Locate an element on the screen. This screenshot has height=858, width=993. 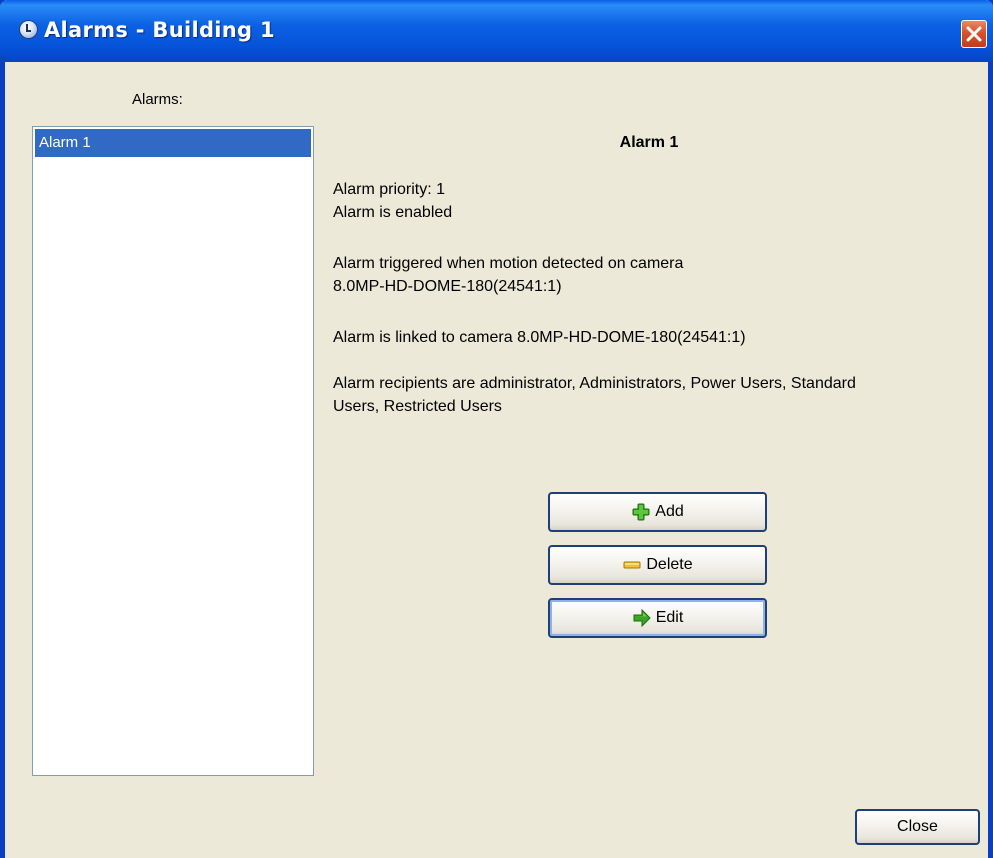
title-bar: Alarms - Building 1 is located at coordinates (496, 31).